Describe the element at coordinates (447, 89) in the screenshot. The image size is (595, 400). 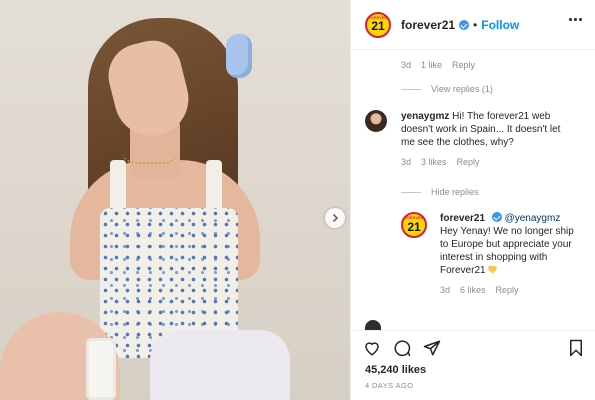
I see `view-replies-toggle: View replies (1)` at that location.